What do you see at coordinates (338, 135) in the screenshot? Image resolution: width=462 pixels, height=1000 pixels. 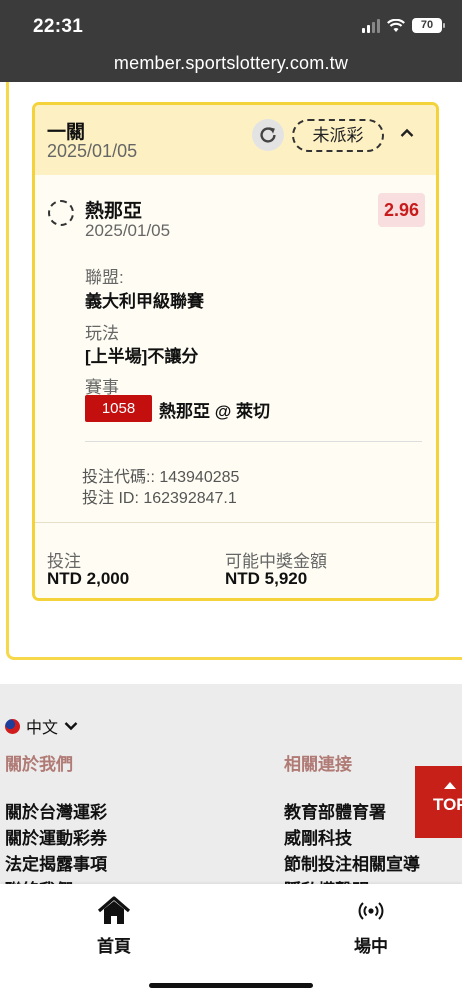 I see `status-badge: 未派彩` at bounding box center [338, 135].